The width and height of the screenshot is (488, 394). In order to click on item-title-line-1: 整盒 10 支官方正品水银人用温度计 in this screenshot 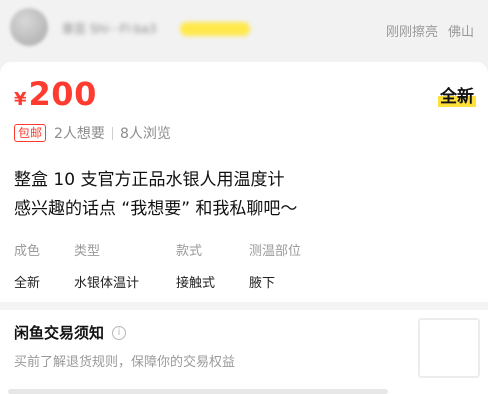, I will do `click(149, 180)`.